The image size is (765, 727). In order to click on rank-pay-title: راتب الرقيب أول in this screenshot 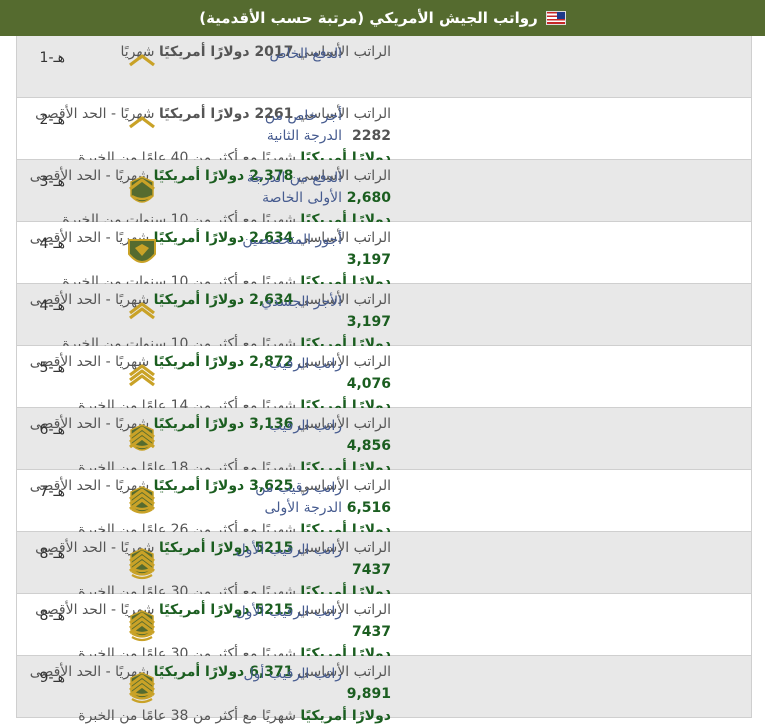, I will do `click(284, 674)`.